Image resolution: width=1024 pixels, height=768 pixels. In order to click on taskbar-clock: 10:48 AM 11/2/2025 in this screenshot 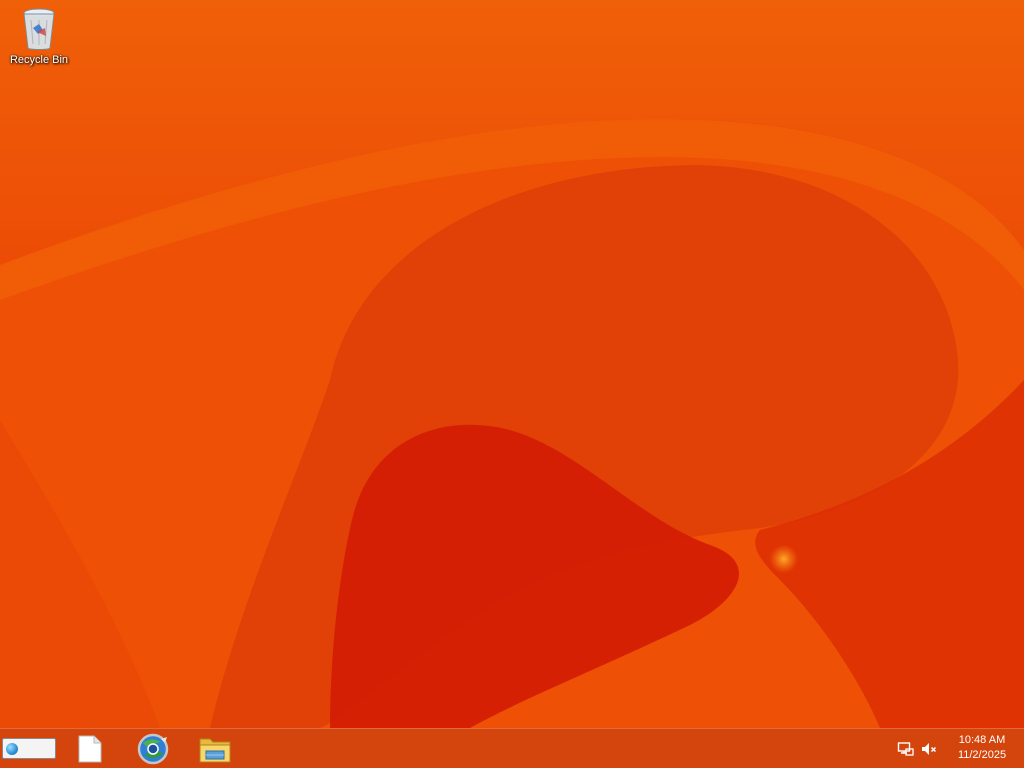, I will do `click(982, 749)`.